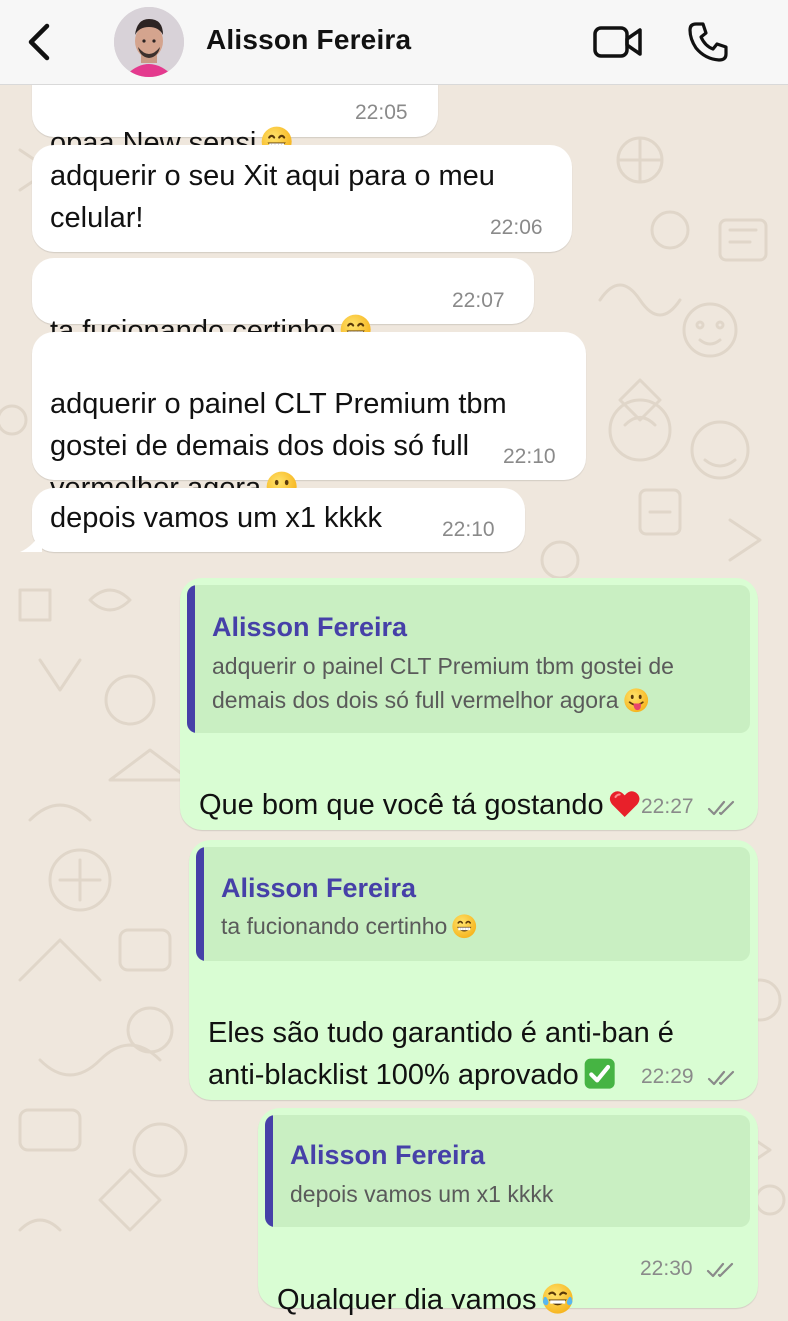  I want to click on tongue-face-icon, so click(636, 700).